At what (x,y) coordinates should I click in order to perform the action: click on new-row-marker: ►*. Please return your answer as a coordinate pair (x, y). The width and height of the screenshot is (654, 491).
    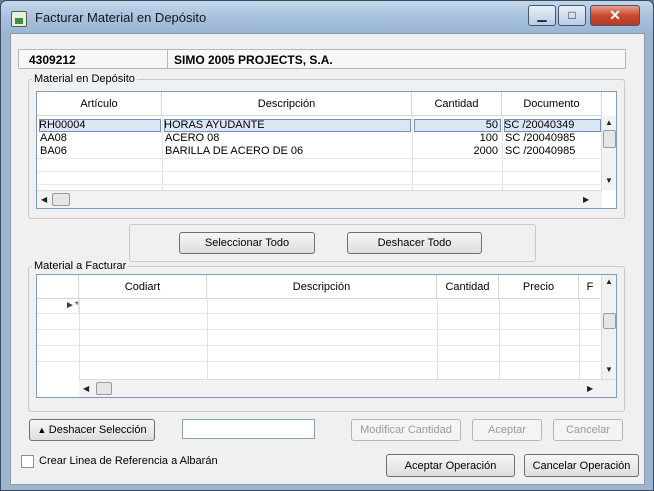
    Looking at the image, I should click on (58, 306).